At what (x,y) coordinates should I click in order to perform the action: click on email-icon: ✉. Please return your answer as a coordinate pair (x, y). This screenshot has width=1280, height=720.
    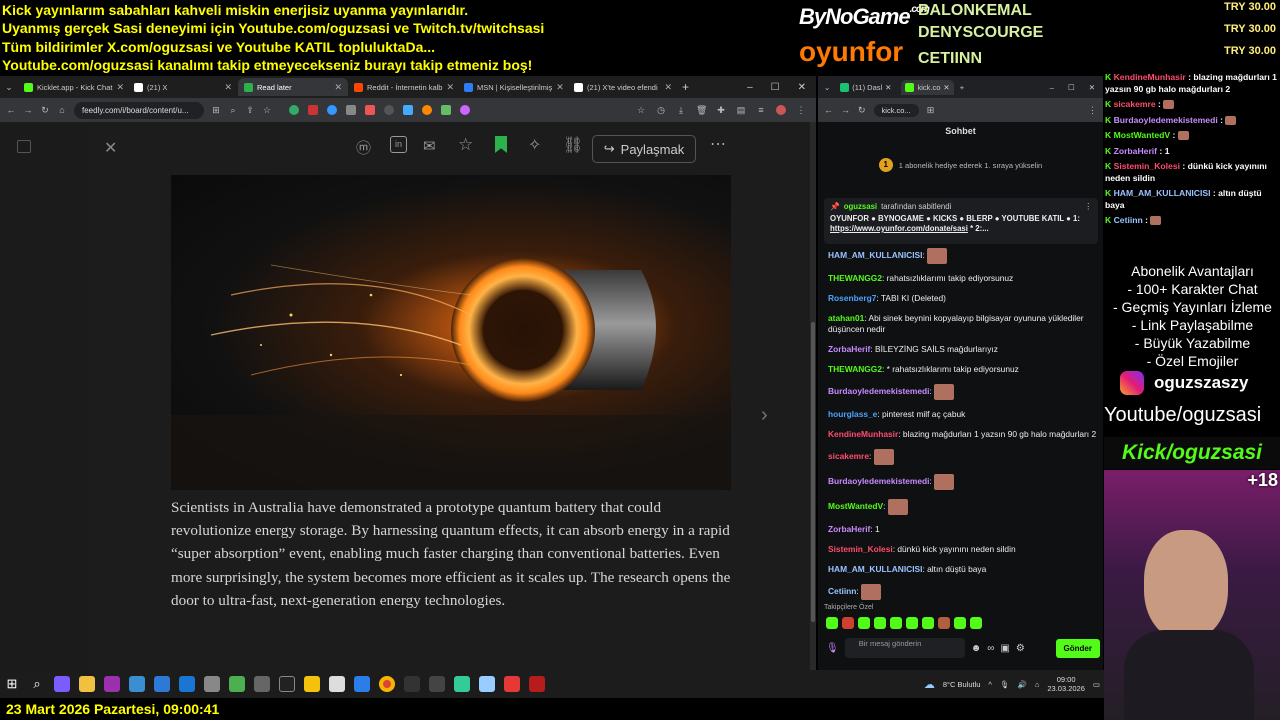
    Looking at the image, I should click on (429, 146).